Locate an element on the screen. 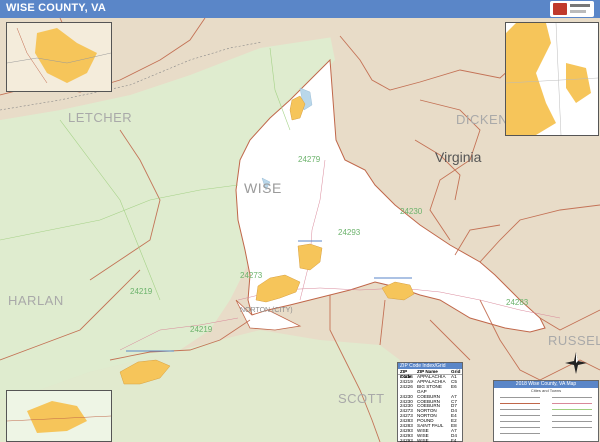 The image size is (600, 442). label-letcher: LETCHER is located at coordinates (100, 117).